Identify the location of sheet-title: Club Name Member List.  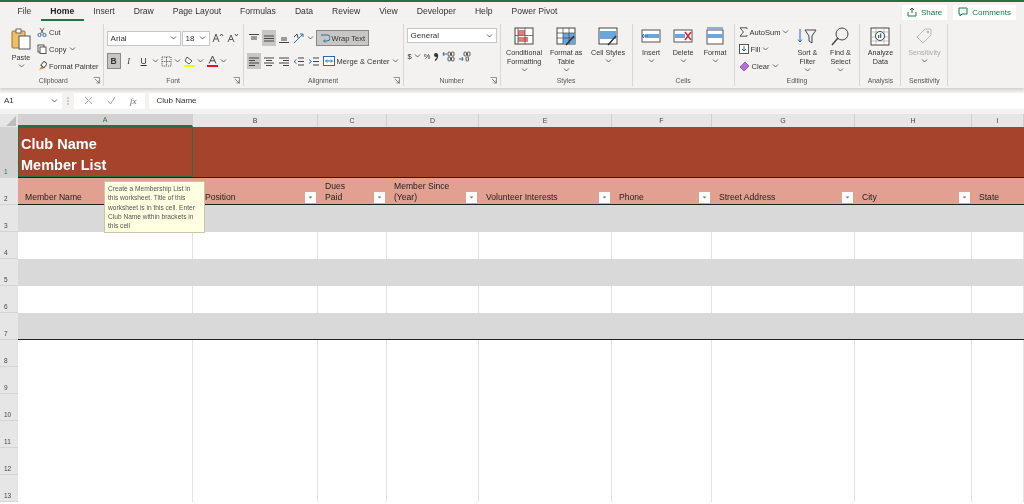
(64, 155).